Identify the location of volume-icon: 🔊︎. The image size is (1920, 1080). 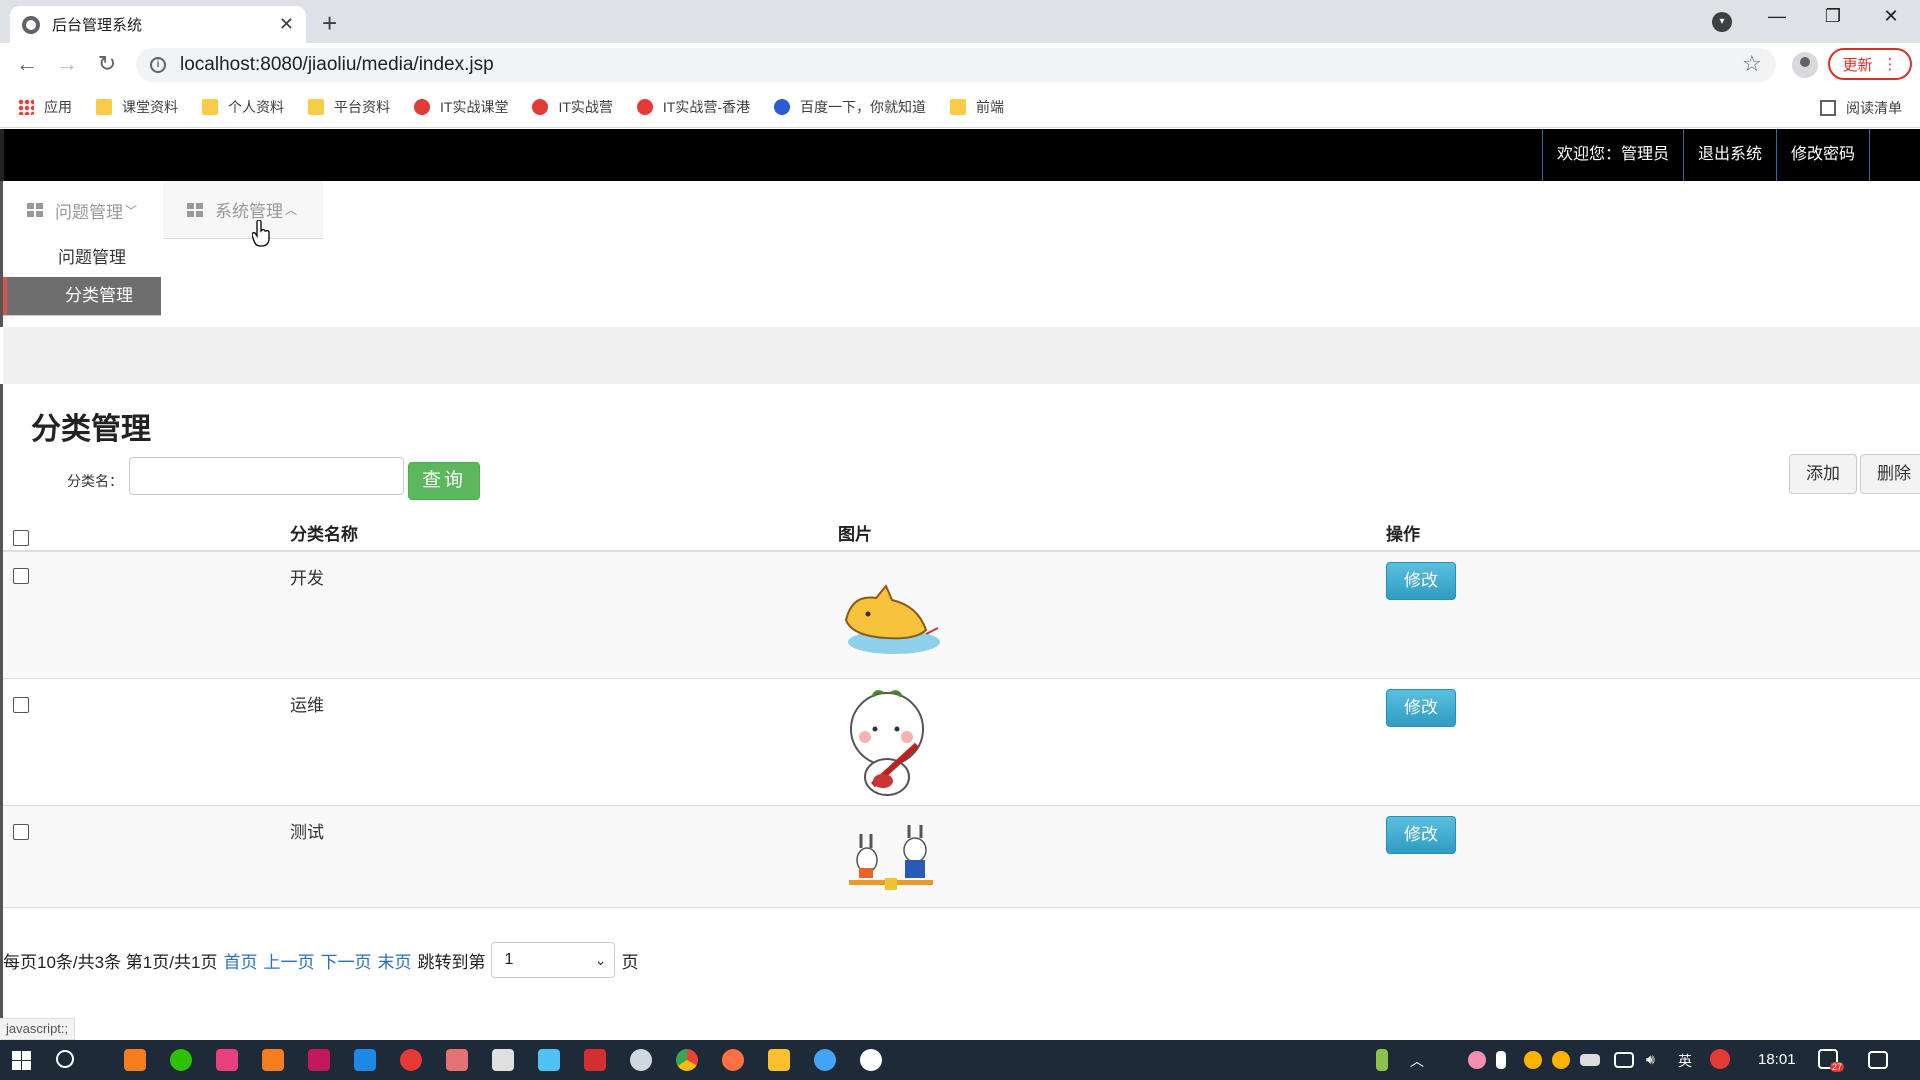
(1650, 1059).